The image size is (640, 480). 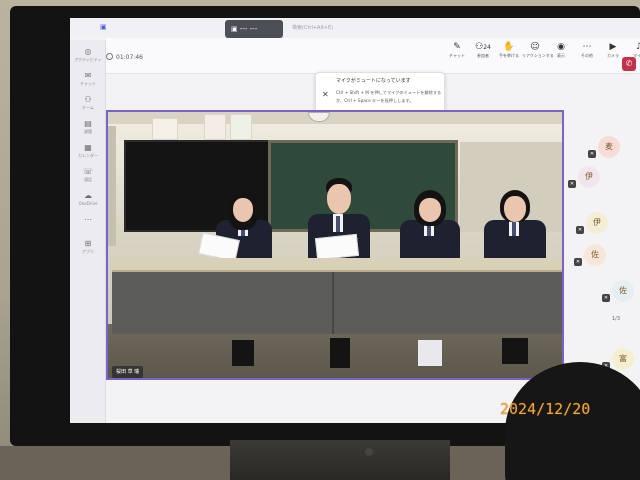 I want to click on rail-label: チャット, so click(x=88, y=83).